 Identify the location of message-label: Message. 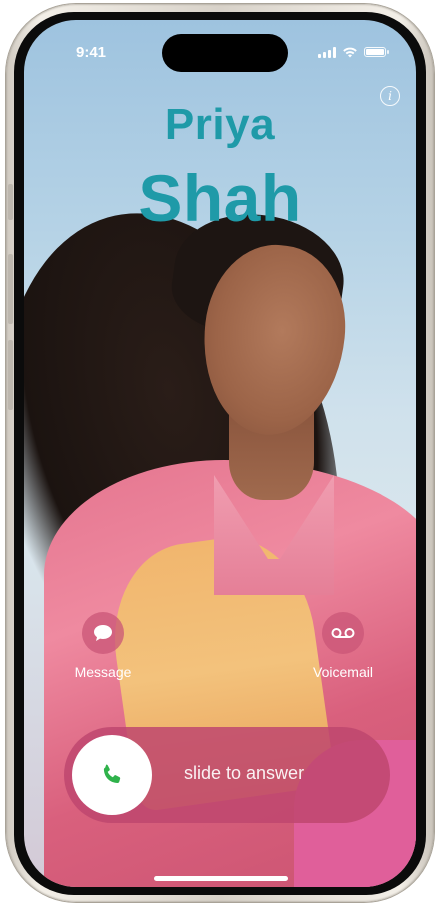
(103, 672).